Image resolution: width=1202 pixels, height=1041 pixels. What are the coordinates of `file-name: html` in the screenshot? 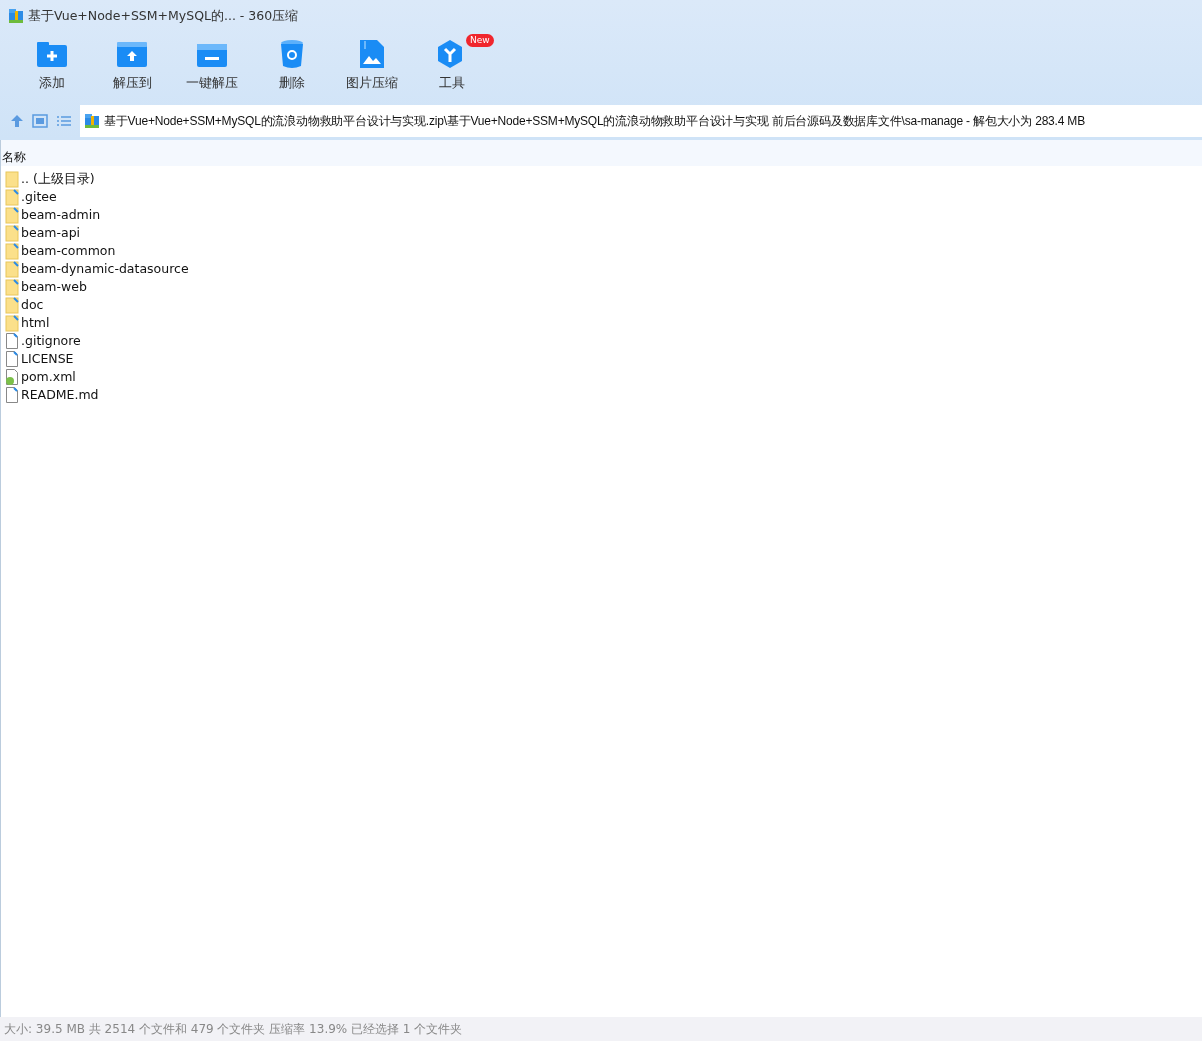 It's located at (35, 323).